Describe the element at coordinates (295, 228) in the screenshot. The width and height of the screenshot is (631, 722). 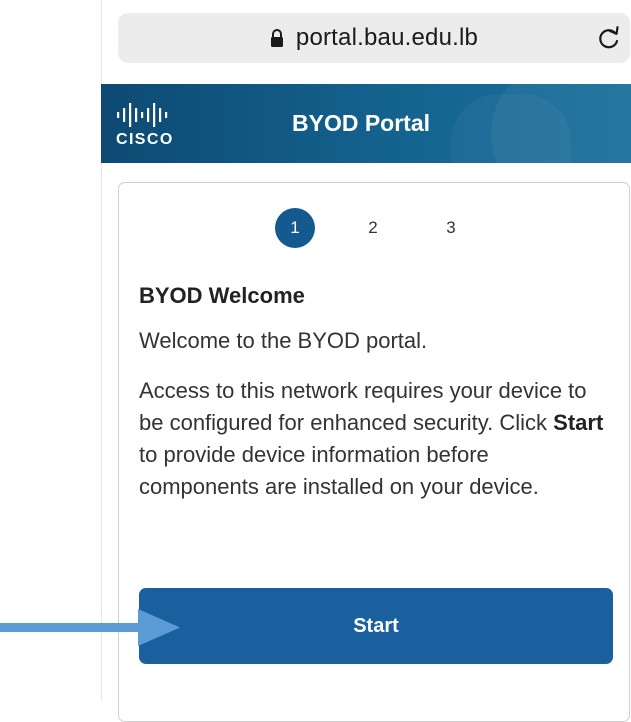
I see `step-1: 1` at that location.